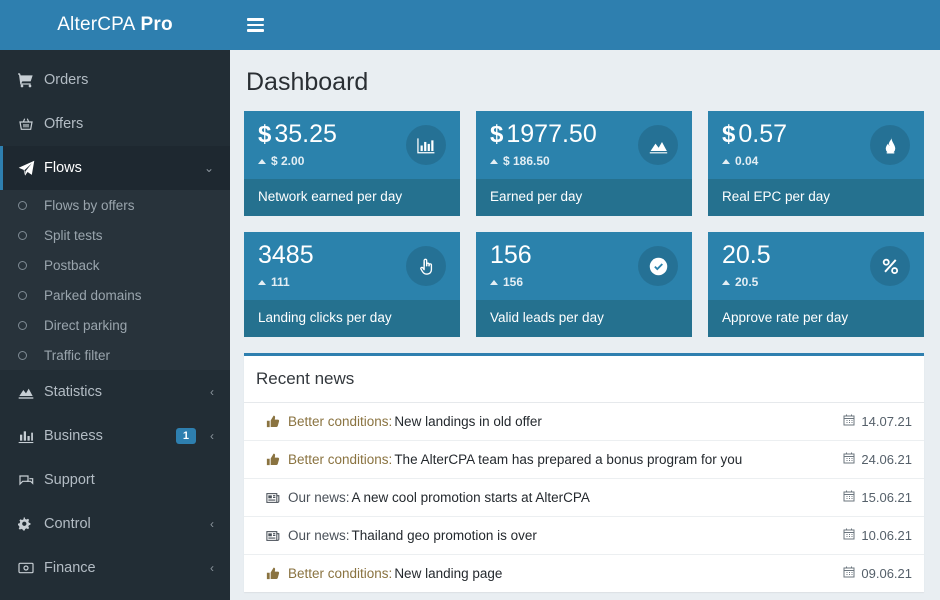 This screenshot has height=600, width=940. What do you see at coordinates (77, 355) in the screenshot?
I see `submenu-item-label: Traffic filter` at bounding box center [77, 355].